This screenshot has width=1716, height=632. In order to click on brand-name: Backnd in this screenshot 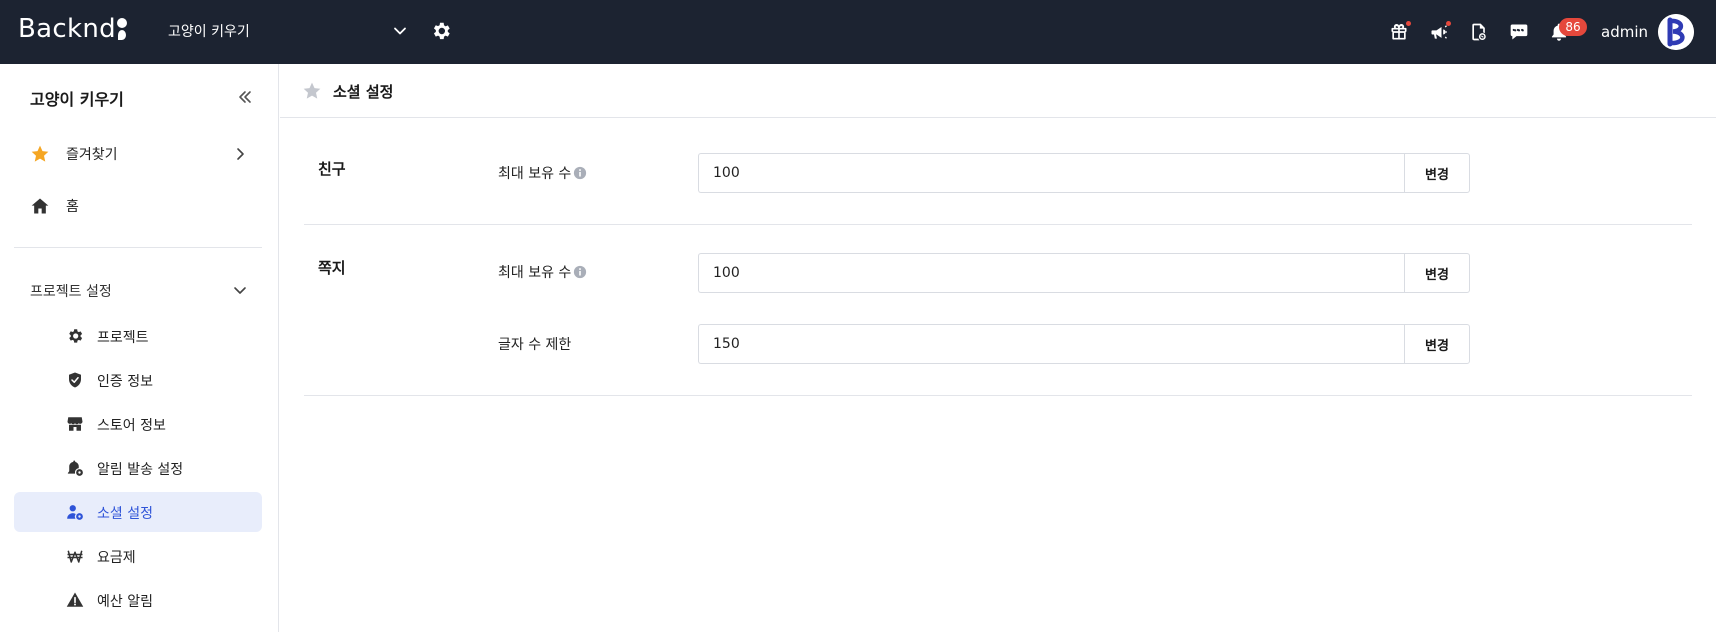, I will do `click(67, 29)`.